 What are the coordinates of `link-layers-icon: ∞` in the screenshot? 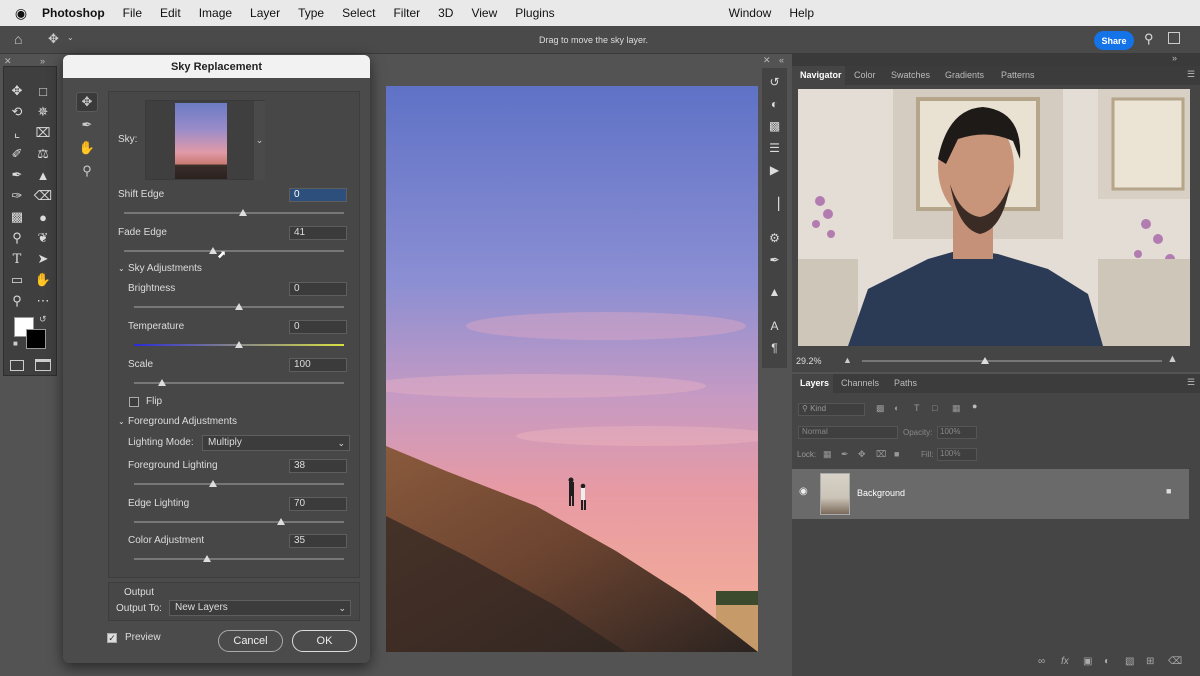 It's located at (1041, 661).